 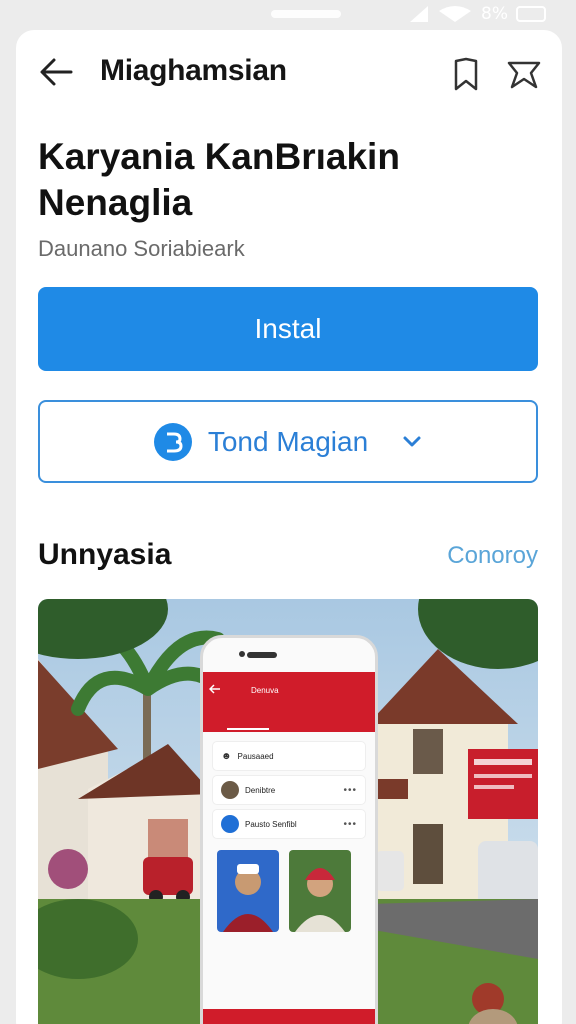 What do you see at coordinates (288, 329) in the screenshot?
I see `install-button: Instal` at bounding box center [288, 329].